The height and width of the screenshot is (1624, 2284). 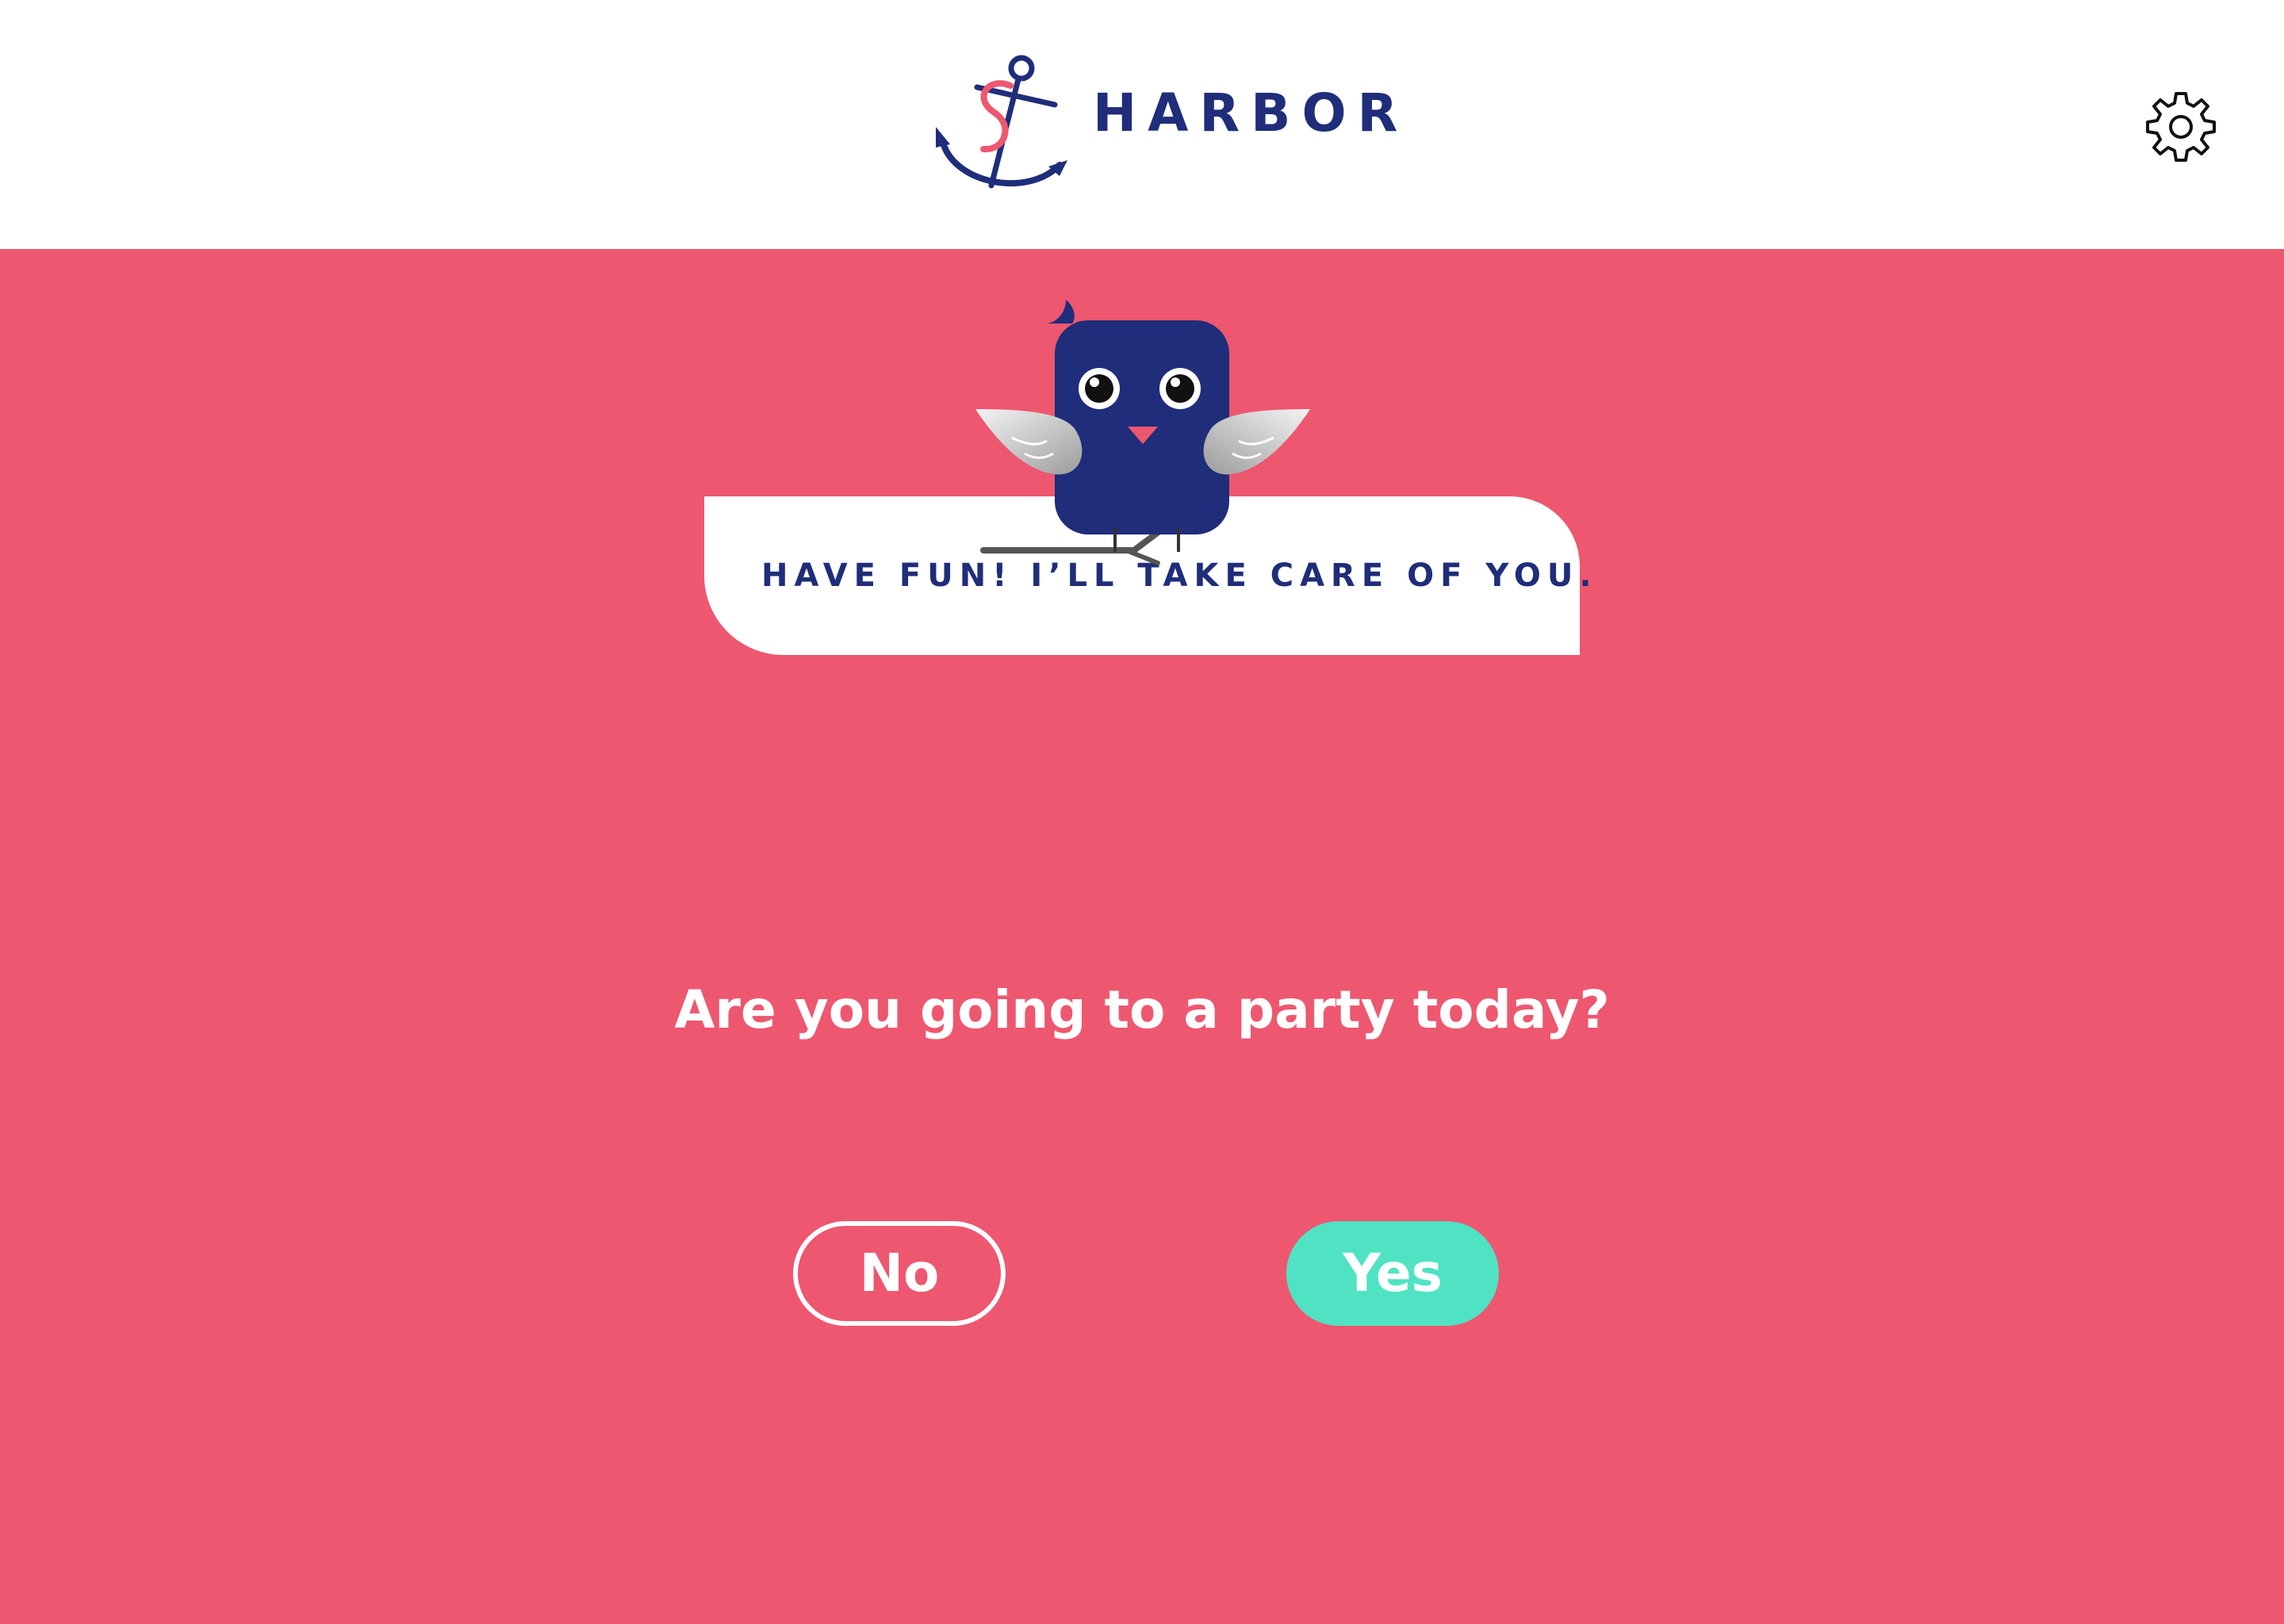 I want to click on no-button: No, so click(x=899, y=1273).